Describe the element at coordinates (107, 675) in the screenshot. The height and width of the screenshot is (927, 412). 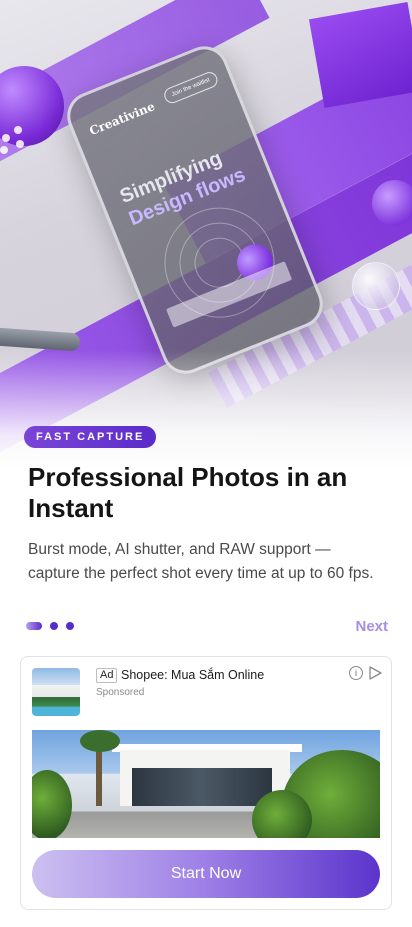
I see `ad-label: Ad` at that location.